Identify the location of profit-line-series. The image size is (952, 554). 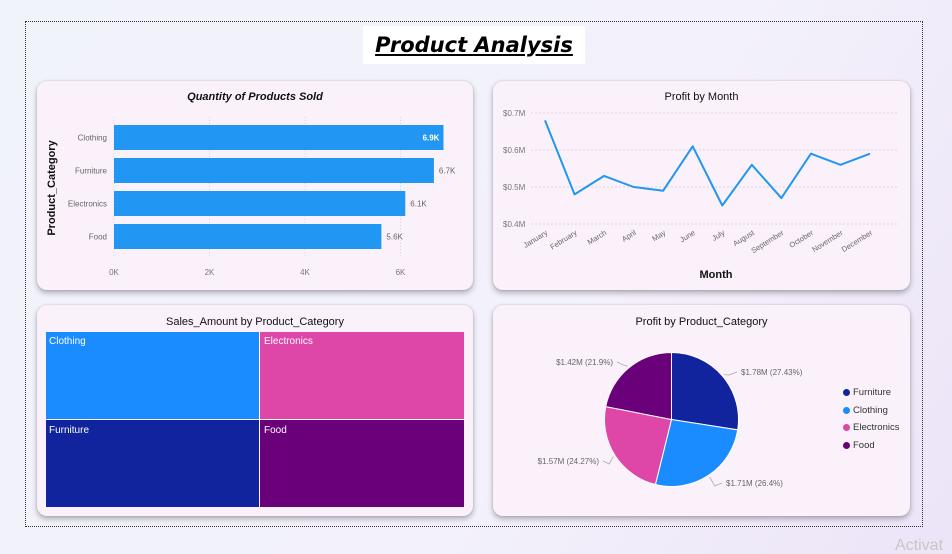
(707, 163).